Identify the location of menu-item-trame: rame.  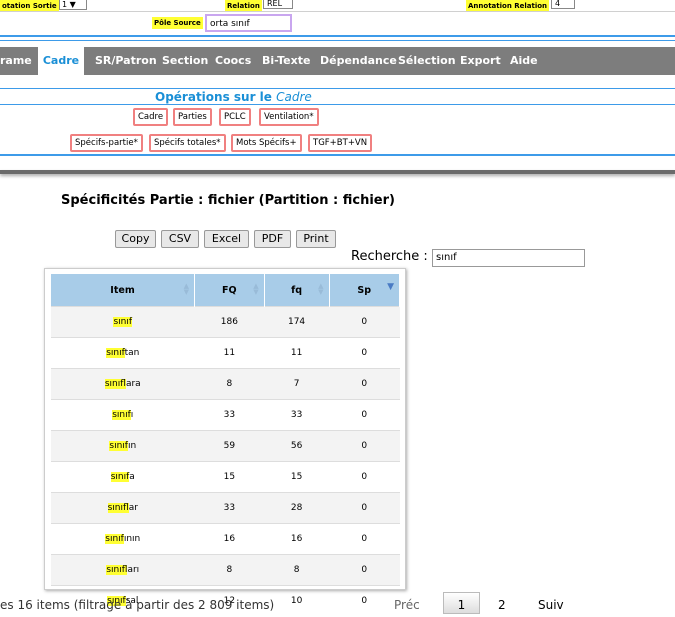
(16, 61).